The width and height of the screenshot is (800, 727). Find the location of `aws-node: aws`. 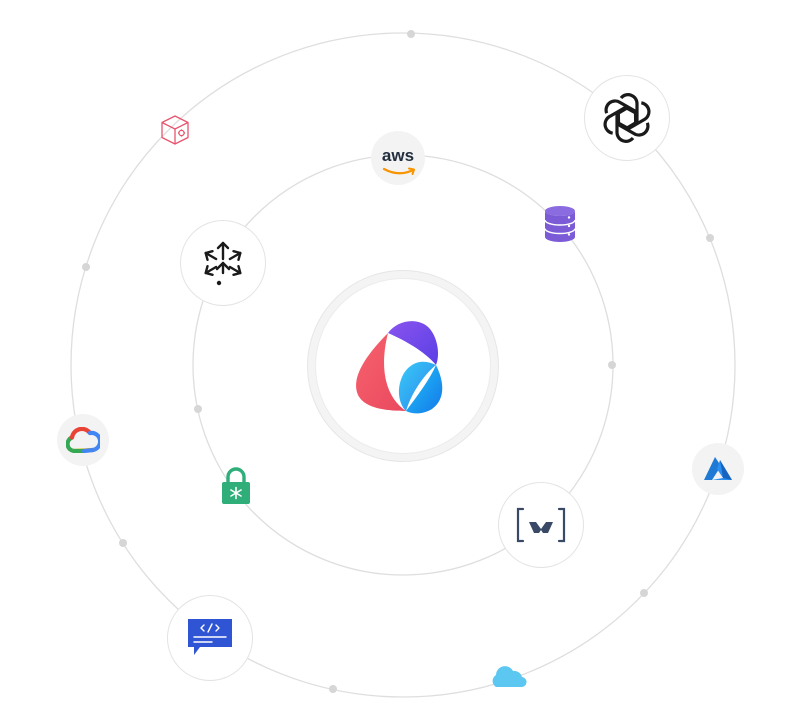

aws-node: aws is located at coordinates (398, 158).